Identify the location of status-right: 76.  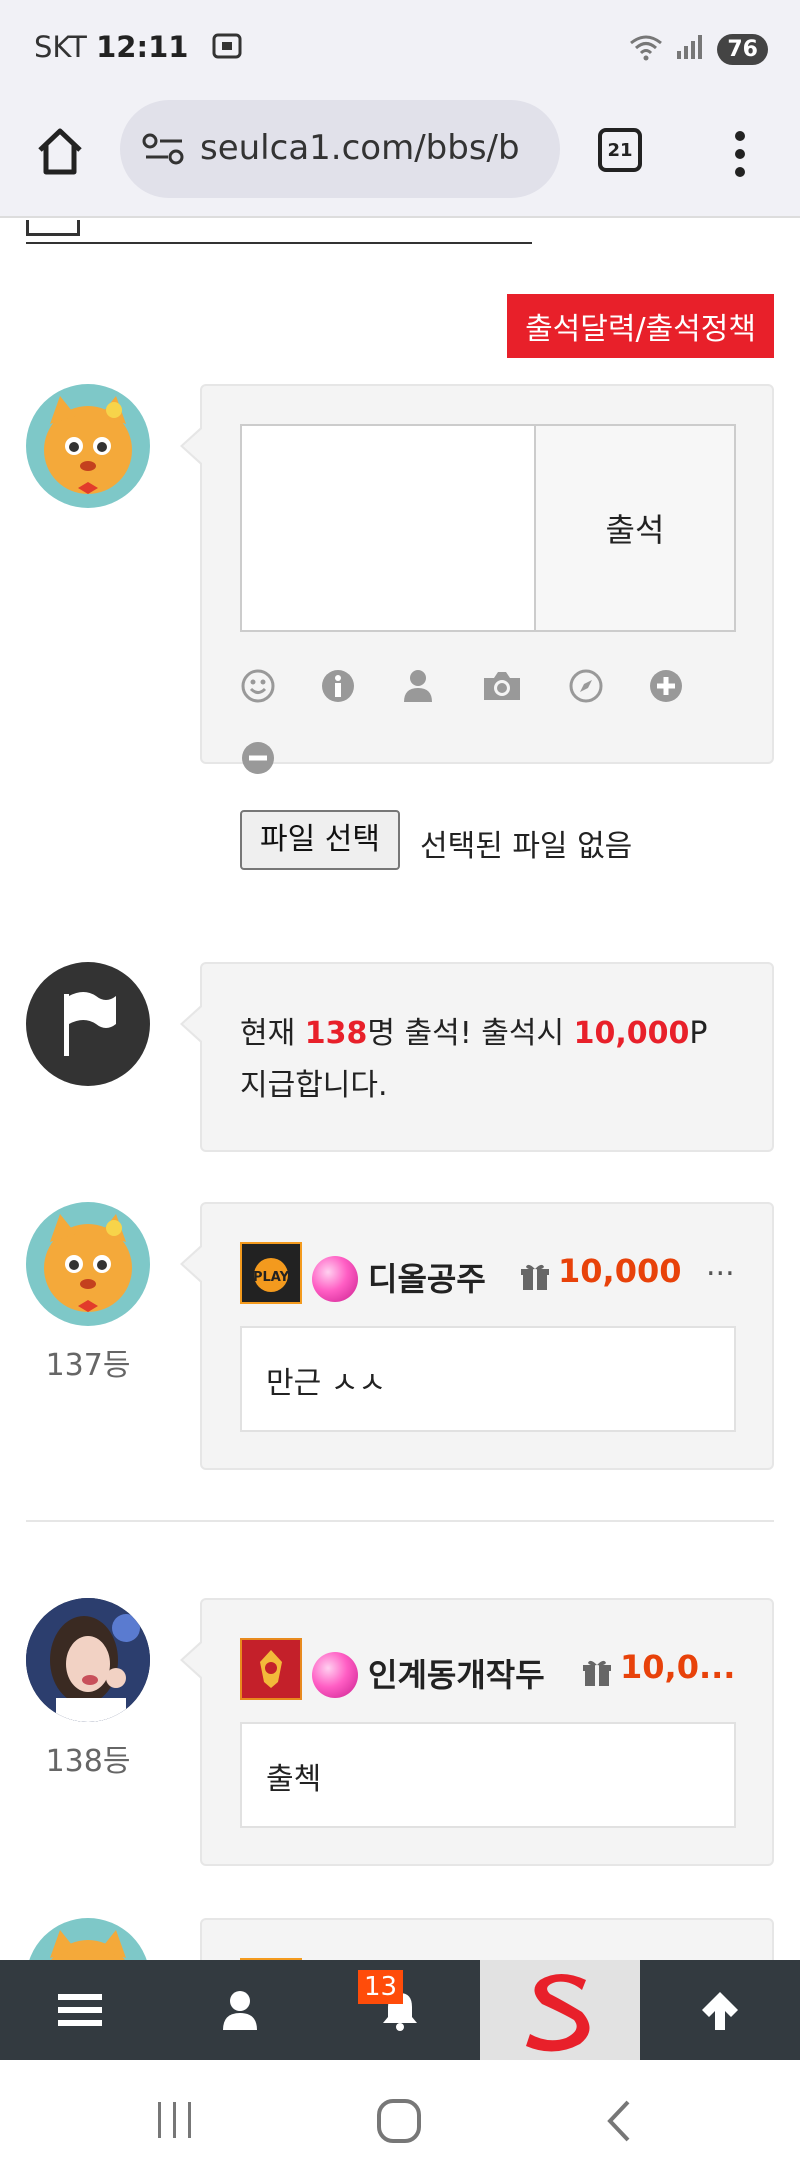
(698, 49).